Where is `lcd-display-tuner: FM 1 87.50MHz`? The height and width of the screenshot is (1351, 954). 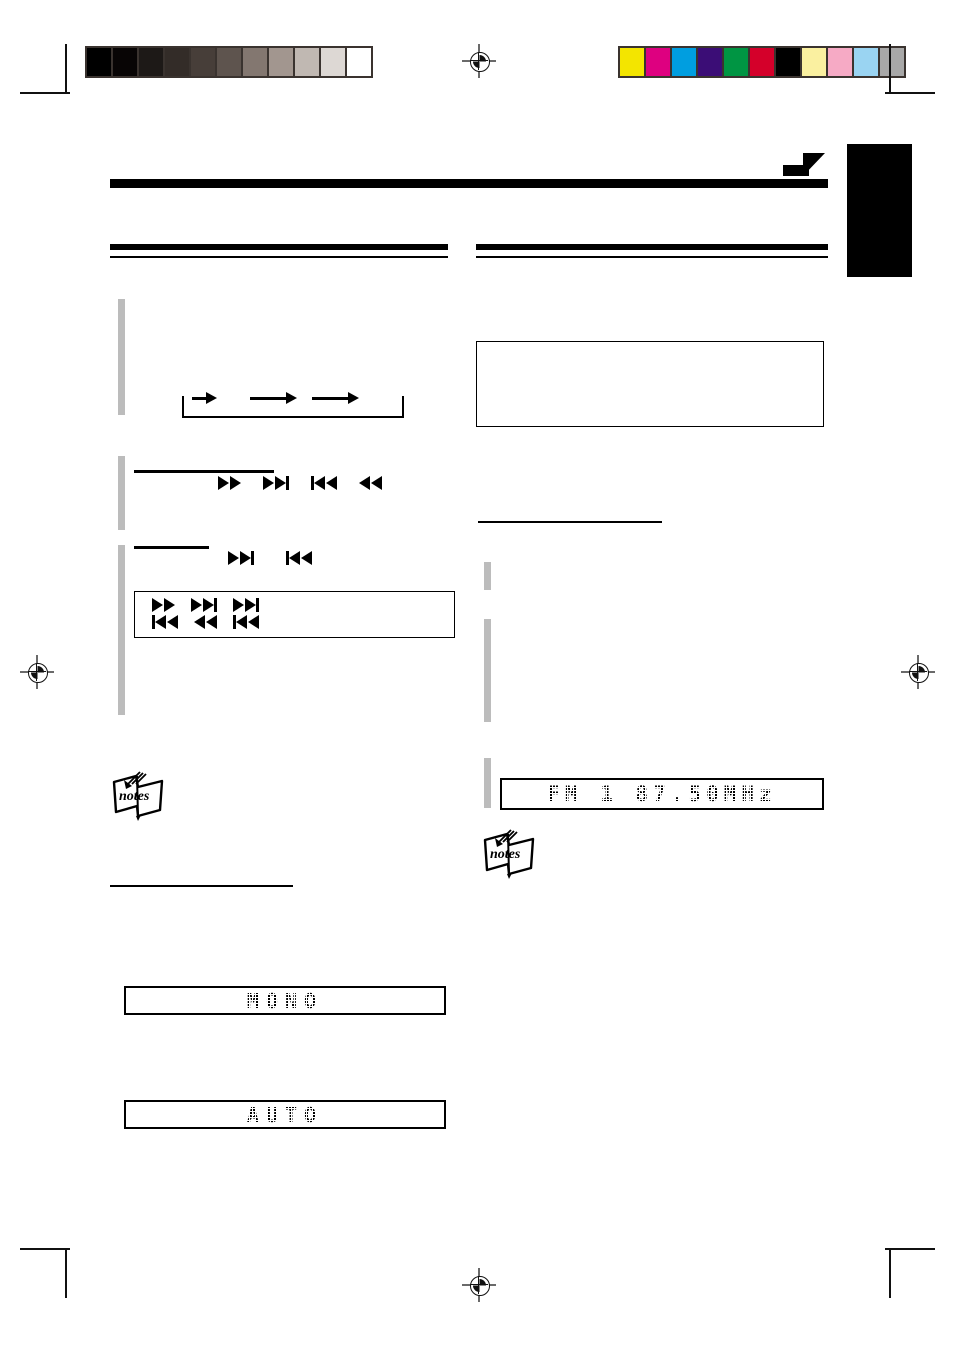 lcd-display-tuner: FM 1 87.50MHz is located at coordinates (662, 794).